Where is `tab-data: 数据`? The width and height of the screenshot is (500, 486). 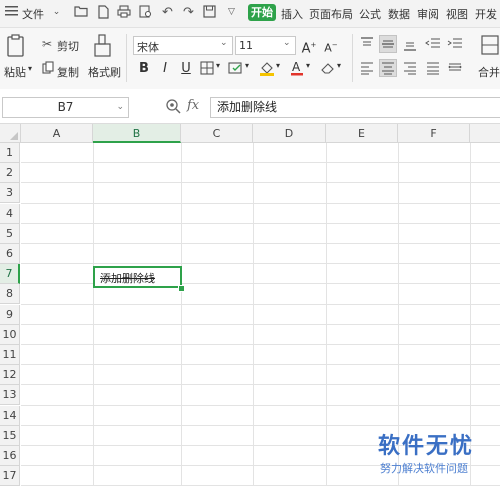 tab-data: 数据 is located at coordinates (399, 14).